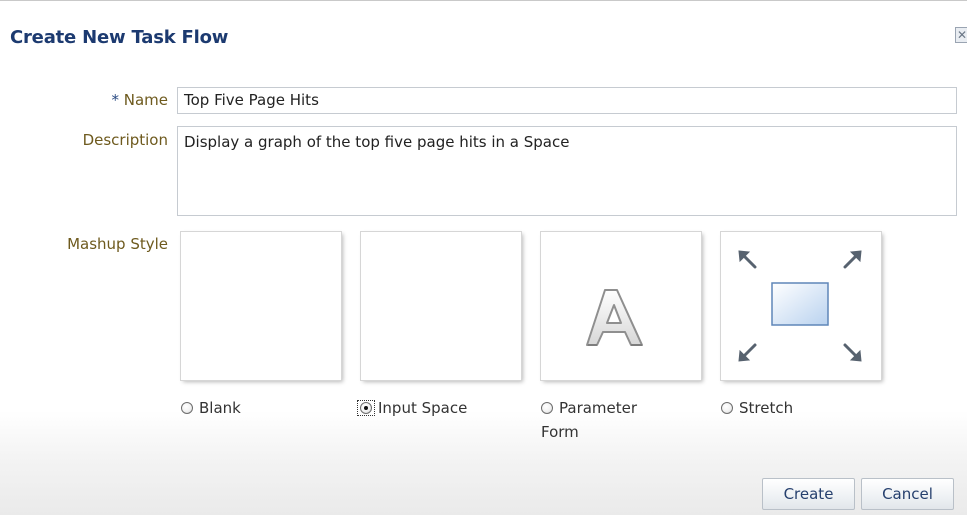 Image resolution: width=967 pixels, height=515 pixels. What do you see at coordinates (567, 100) in the screenshot?
I see `name-field: Top Five Page Hits` at bounding box center [567, 100].